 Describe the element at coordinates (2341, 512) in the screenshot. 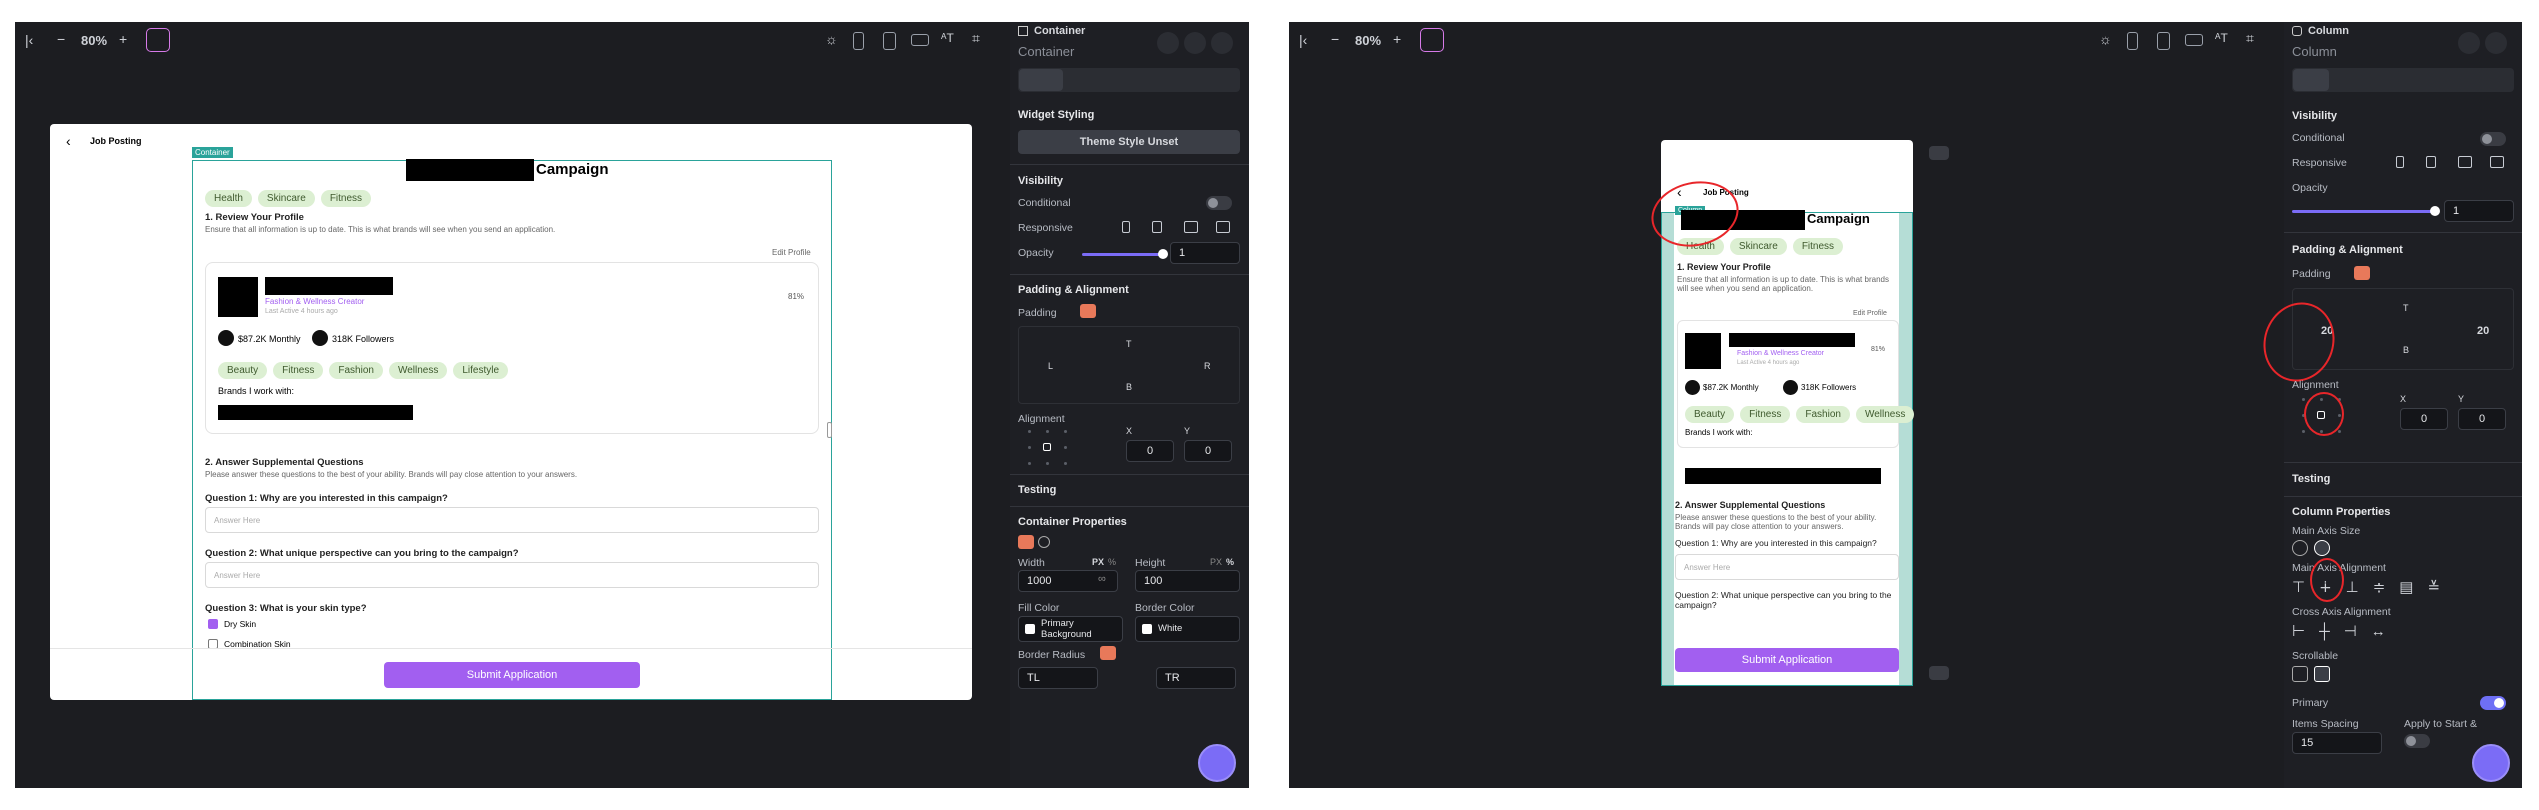

I see `column-properties-label: Column Properties` at that location.